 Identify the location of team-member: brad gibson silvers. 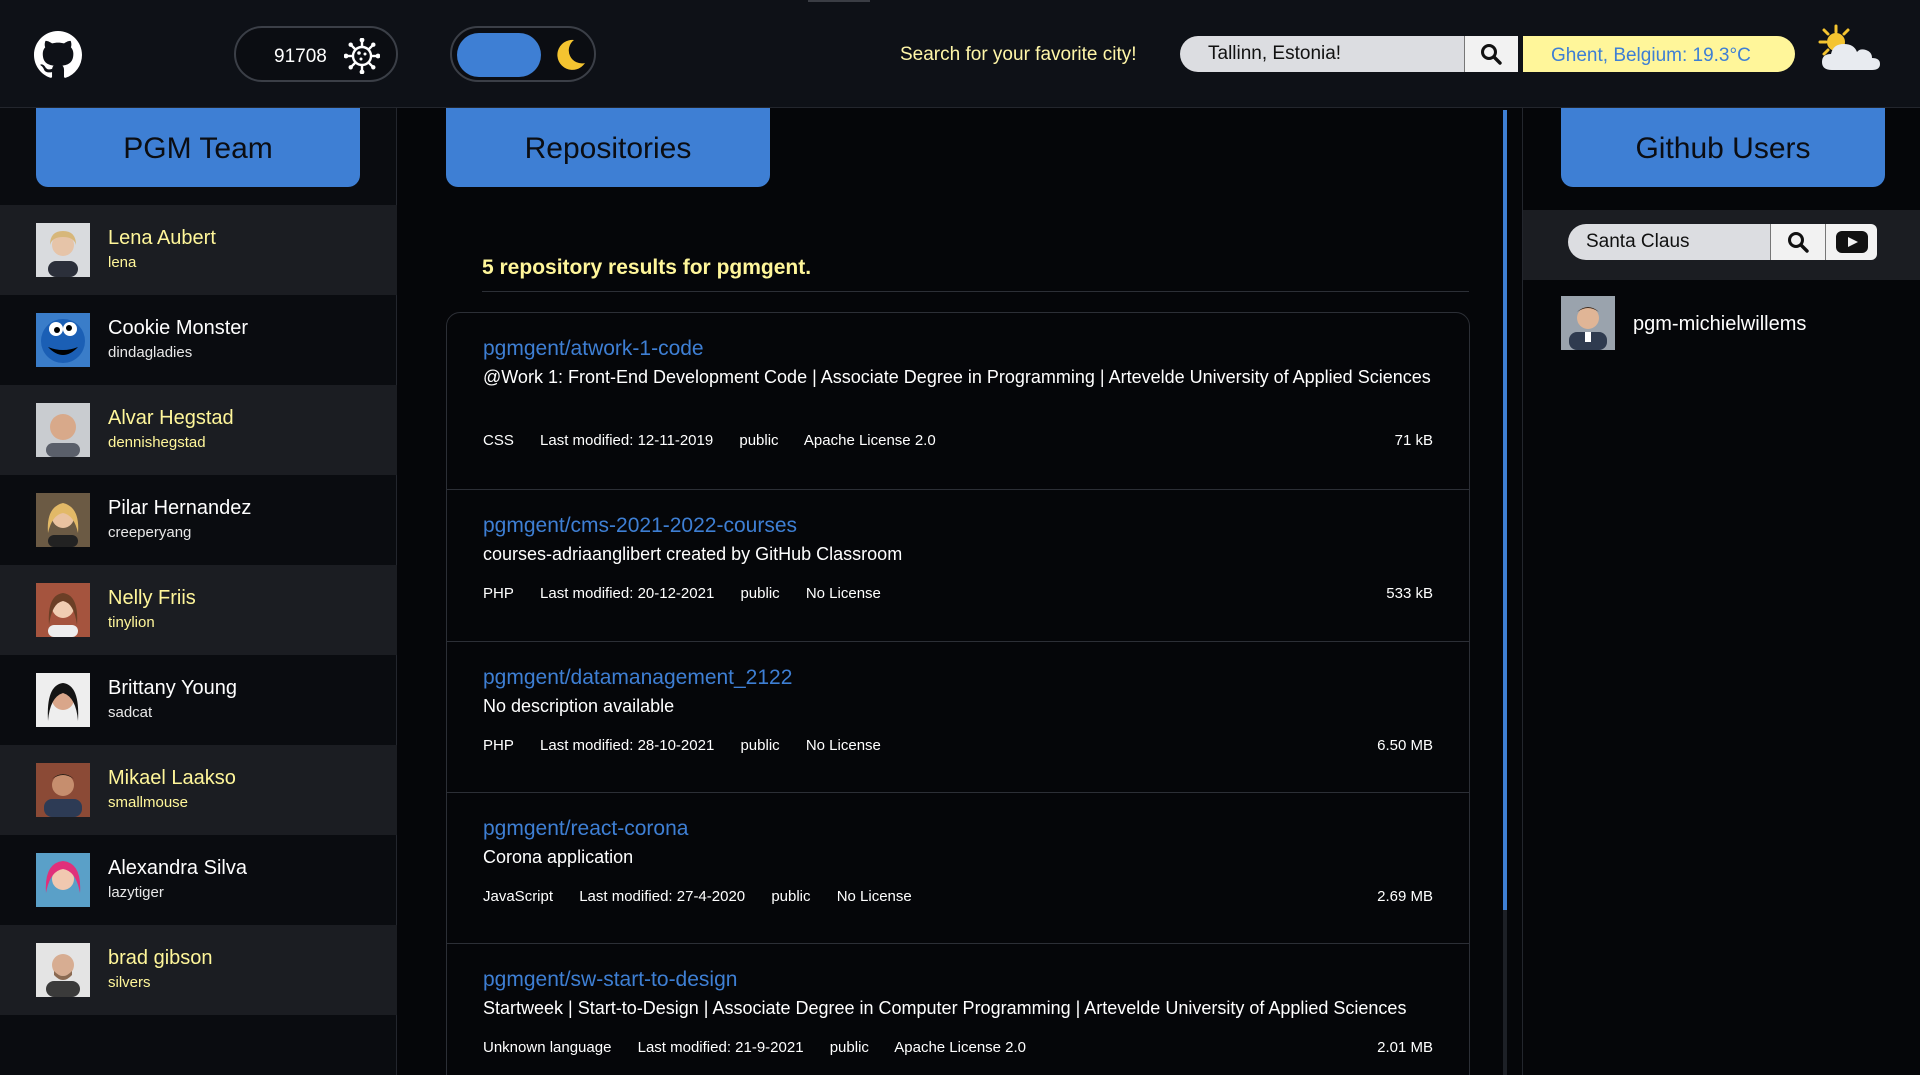
(198, 970).